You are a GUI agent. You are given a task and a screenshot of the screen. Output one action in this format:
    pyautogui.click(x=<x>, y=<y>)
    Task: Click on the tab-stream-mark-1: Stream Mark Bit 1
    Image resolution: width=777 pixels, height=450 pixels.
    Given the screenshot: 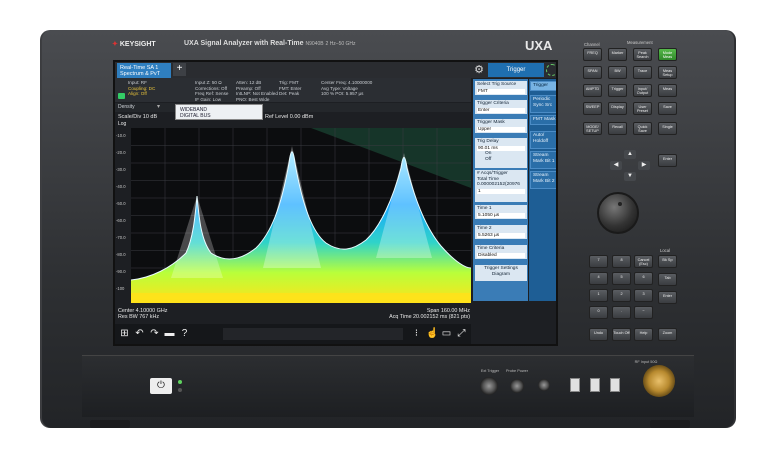 What is the action you would take?
    pyautogui.click(x=543, y=160)
    